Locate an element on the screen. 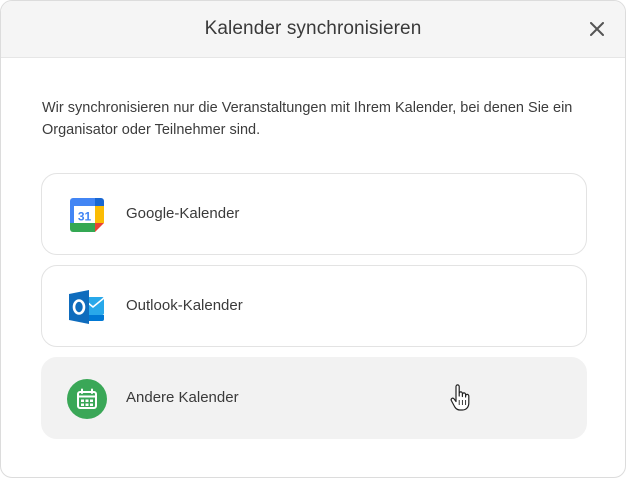 The width and height of the screenshot is (626, 478). dialog-header: Kalender synchronisieren is located at coordinates (313, 29).